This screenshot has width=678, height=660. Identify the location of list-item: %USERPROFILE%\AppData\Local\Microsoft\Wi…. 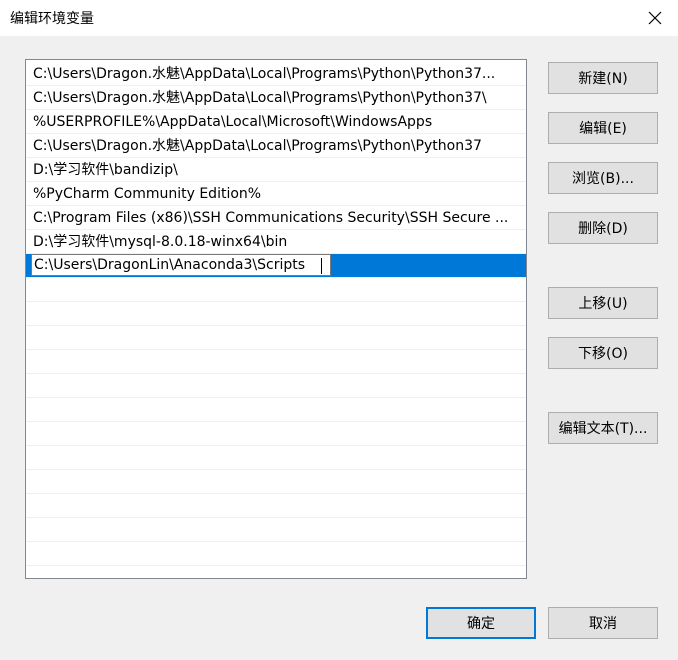
(276, 122).